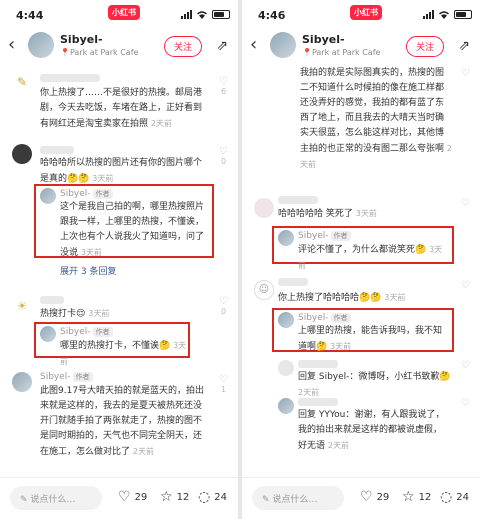 This screenshot has height=519, width=480. Describe the element at coordinates (374, 384) in the screenshot. I see `reply-text: 回复 Sibyel-：微博呀，小红书致歉🤔 2天前` at that location.